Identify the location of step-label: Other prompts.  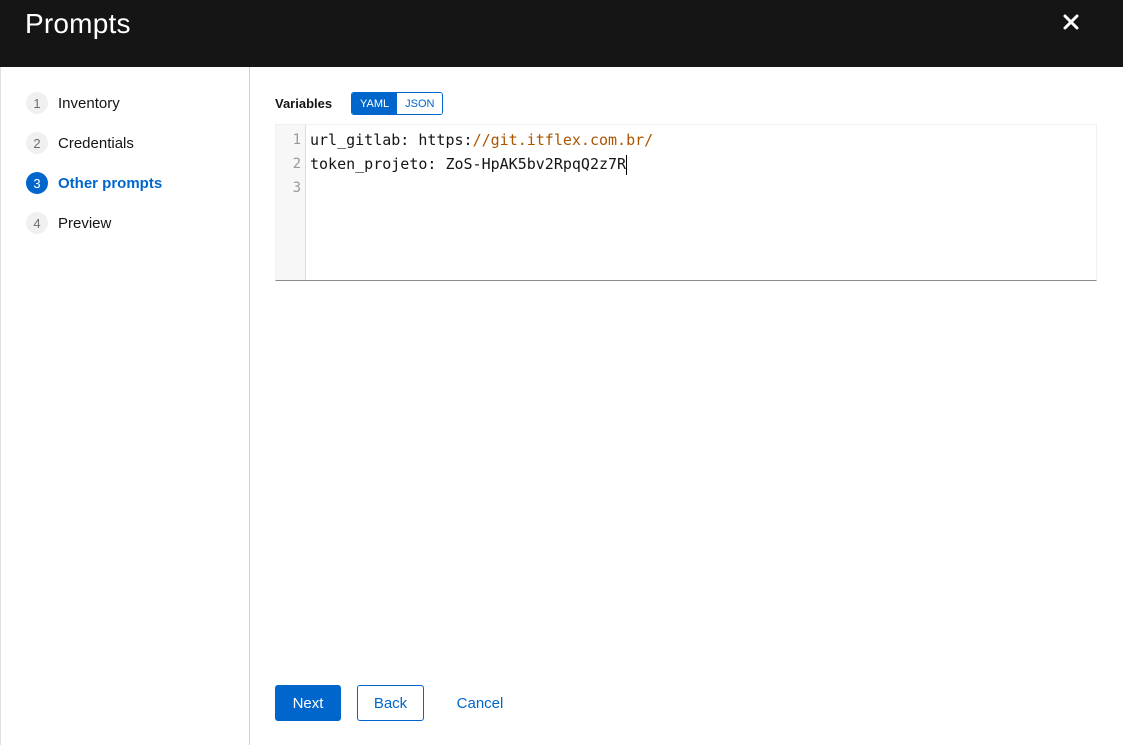
(110, 183).